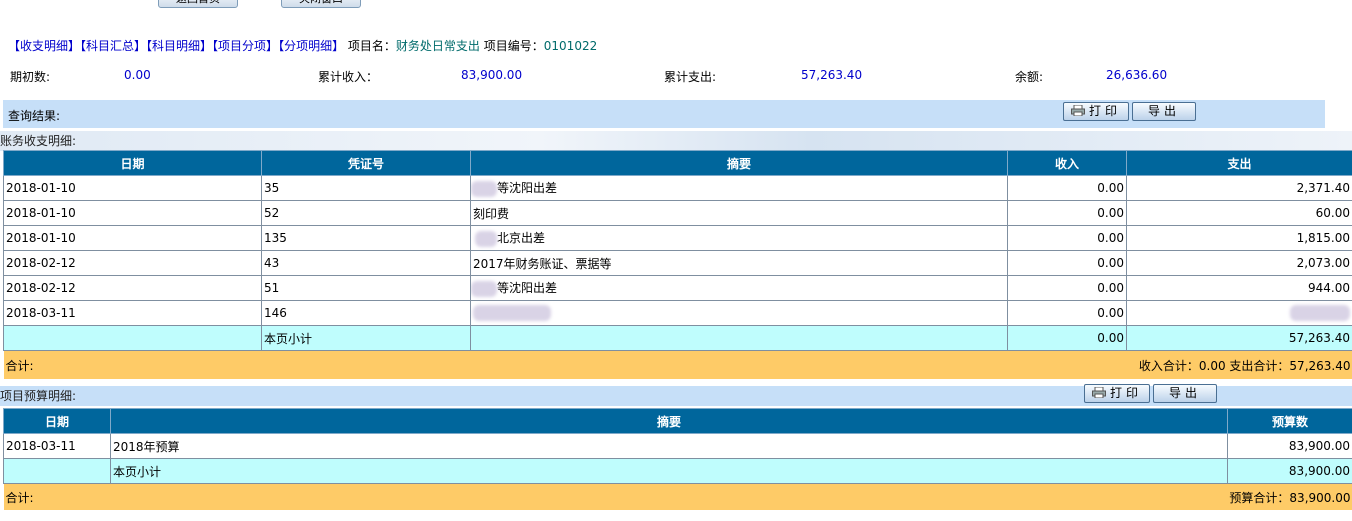 The image size is (1352, 521). I want to click on total-row: 合计: 预算合计：83,900.00, so click(677, 496).